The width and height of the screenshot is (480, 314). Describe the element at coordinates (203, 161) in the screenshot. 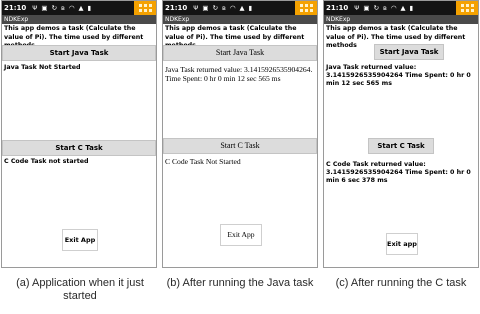

I see `c-task-status: C Code Task Not Started` at that location.